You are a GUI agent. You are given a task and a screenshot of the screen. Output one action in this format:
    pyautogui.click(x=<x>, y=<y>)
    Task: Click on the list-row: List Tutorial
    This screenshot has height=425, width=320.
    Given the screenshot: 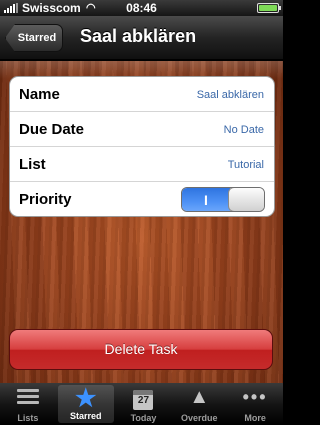 What is the action you would take?
    pyautogui.click(x=142, y=164)
    